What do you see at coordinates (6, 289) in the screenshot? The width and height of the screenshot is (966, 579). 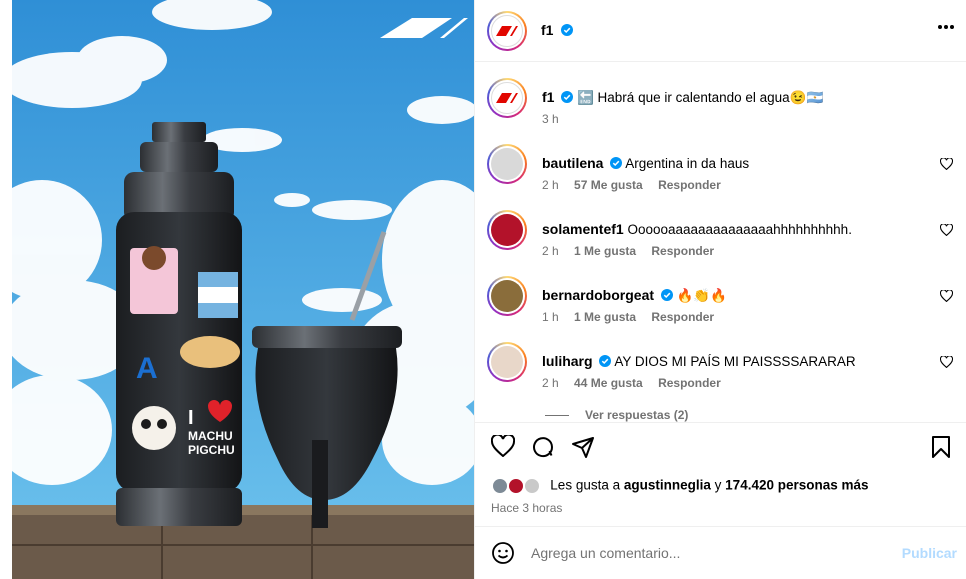 I see `left-margin` at bounding box center [6, 289].